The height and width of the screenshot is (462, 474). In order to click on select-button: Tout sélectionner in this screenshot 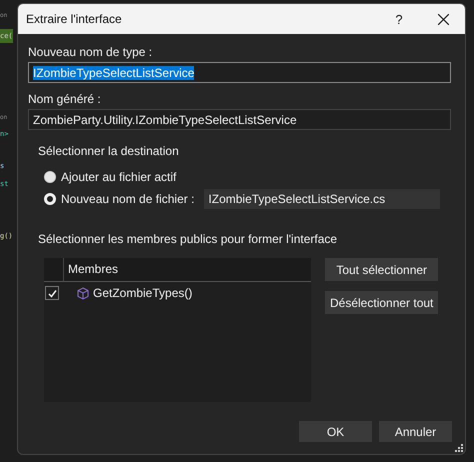, I will do `click(381, 269)`.